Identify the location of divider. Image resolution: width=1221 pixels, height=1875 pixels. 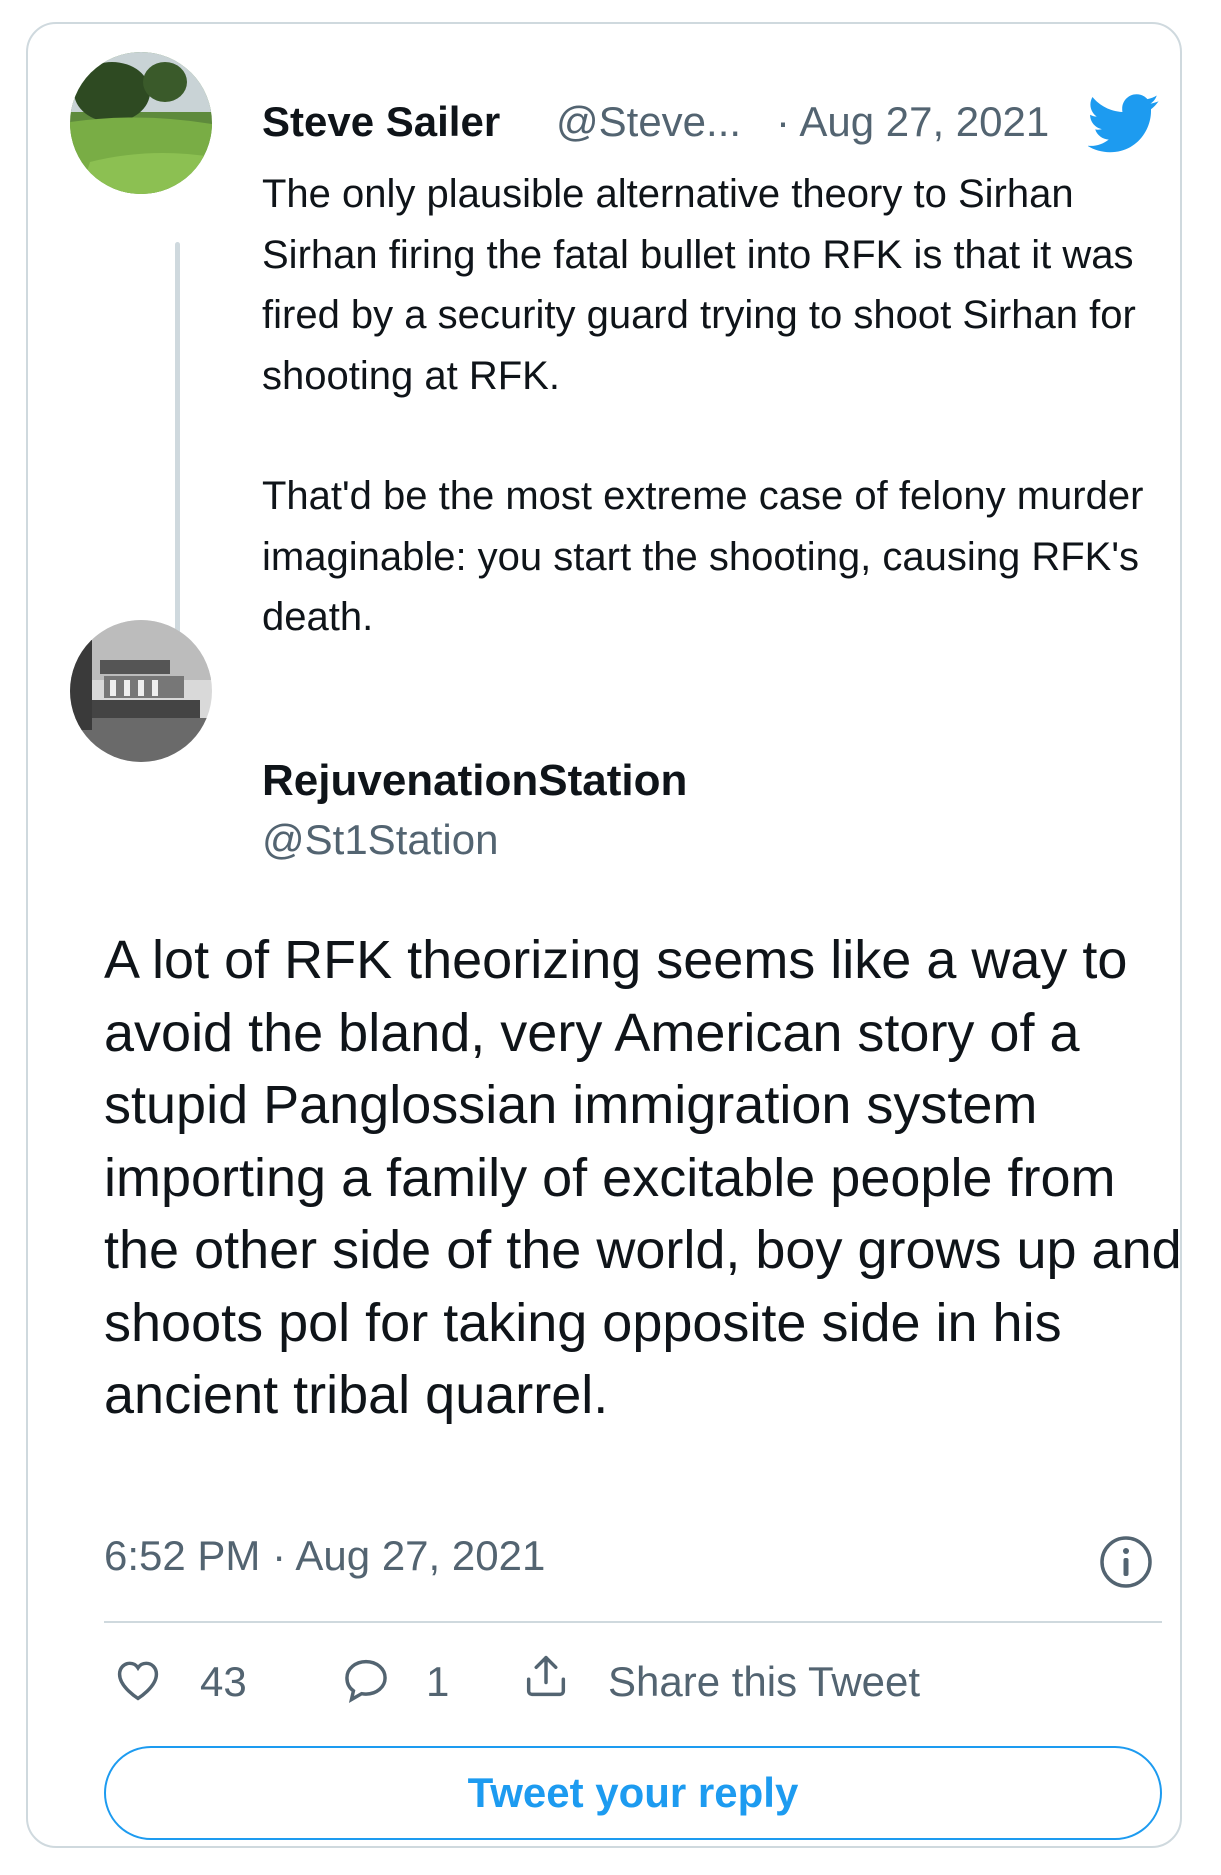
(633, 1622).